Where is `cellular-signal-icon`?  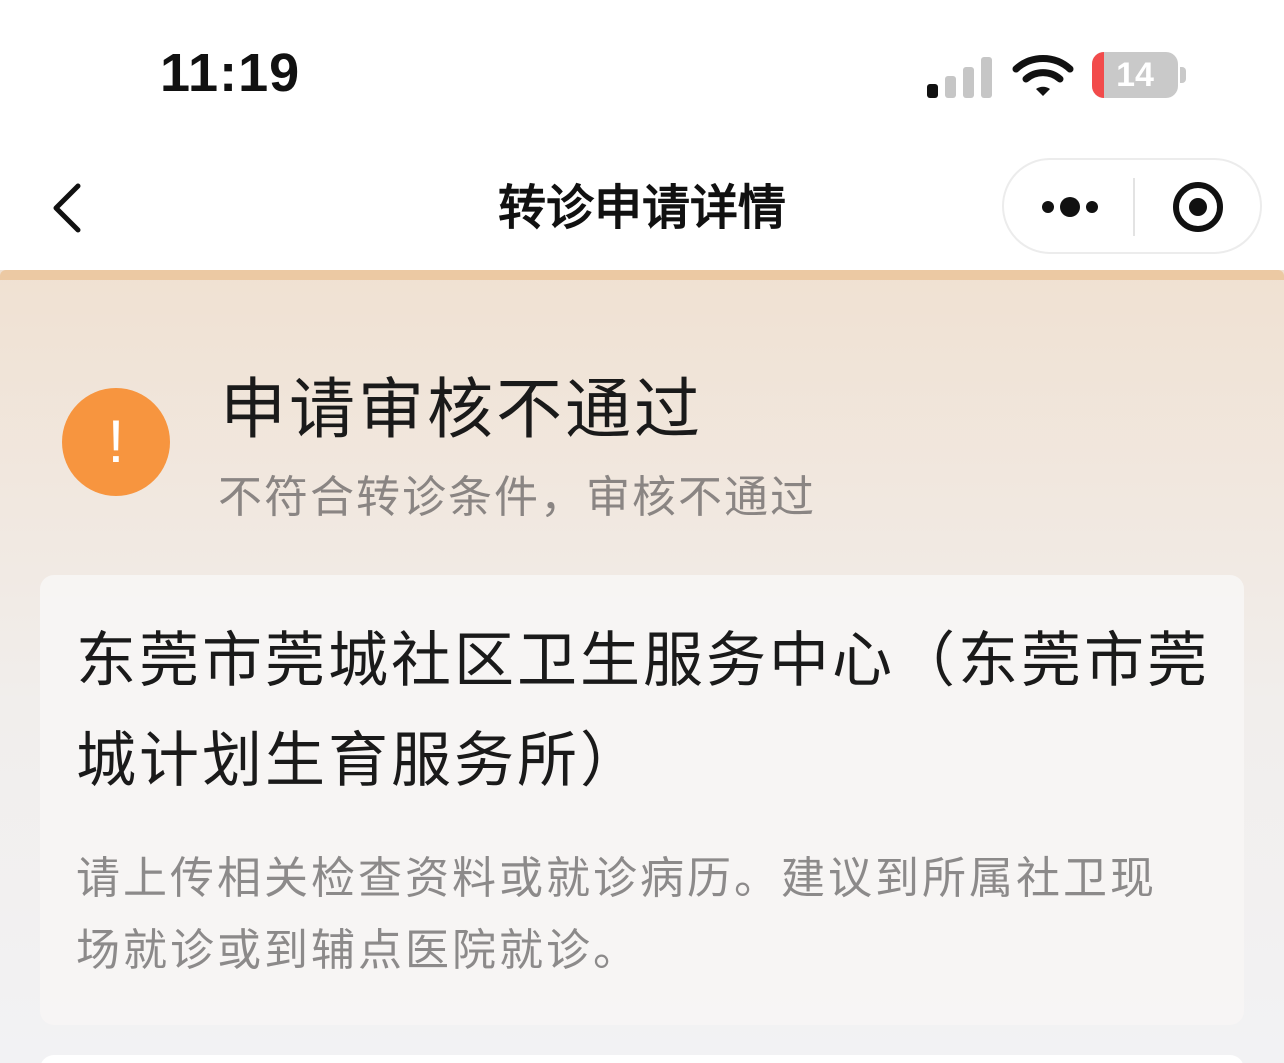 cellular-signal-icon is located at coordinates (959, 77).